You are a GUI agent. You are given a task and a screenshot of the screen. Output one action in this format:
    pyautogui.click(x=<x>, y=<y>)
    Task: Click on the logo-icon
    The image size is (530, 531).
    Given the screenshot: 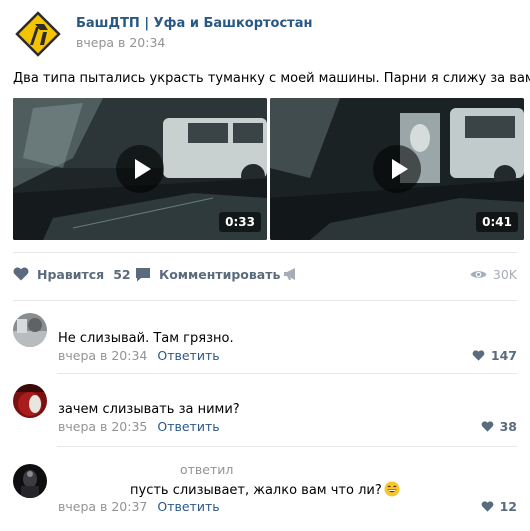 What is the action you would take?
    pyautogui.click(x=38, y=34)
    